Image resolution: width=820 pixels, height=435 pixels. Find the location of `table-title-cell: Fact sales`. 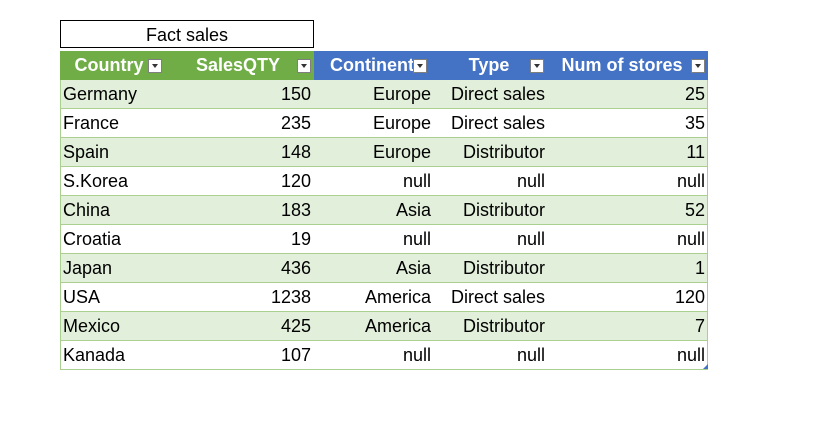

table-title-cell: Fact sales is located at coordinates (187, 34).